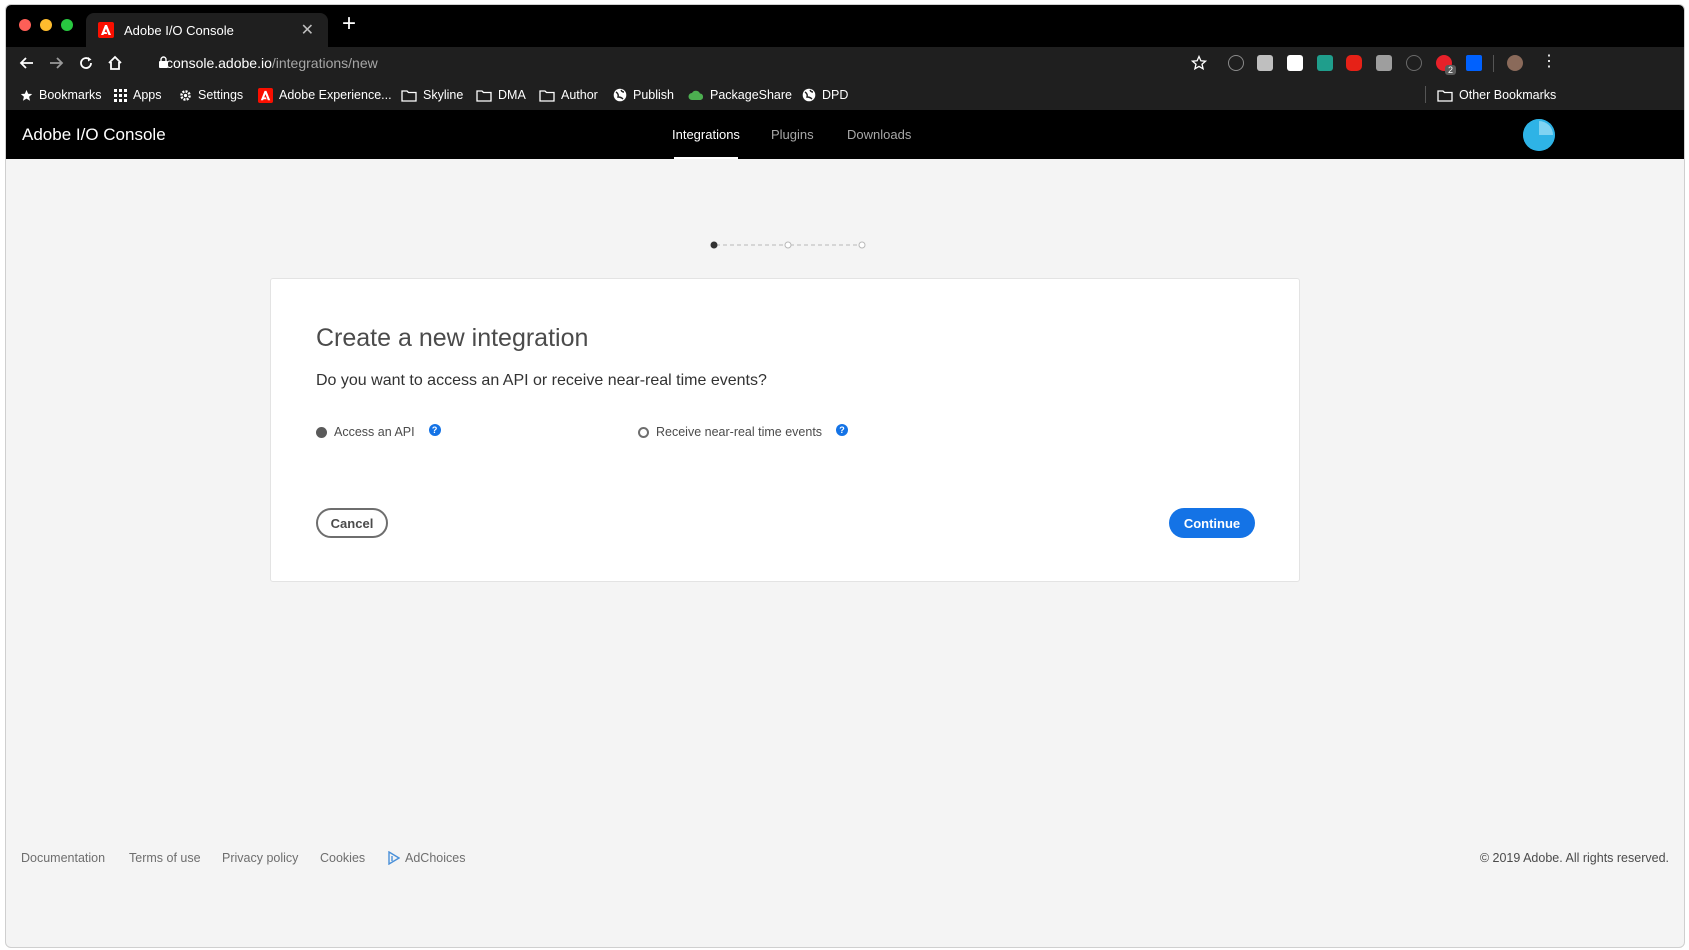 The width and height of the screenshot is (1689, 950). I want to click on new-tab-button: +, so click(349, 24).